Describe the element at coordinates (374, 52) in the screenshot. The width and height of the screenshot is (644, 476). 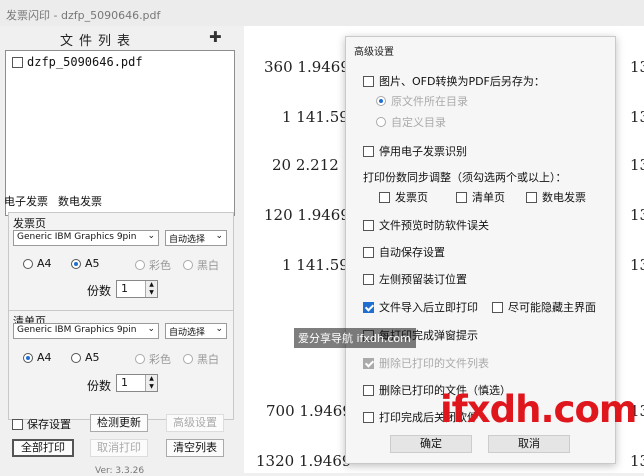
I see `dialog-title: 高级设置` at that location.